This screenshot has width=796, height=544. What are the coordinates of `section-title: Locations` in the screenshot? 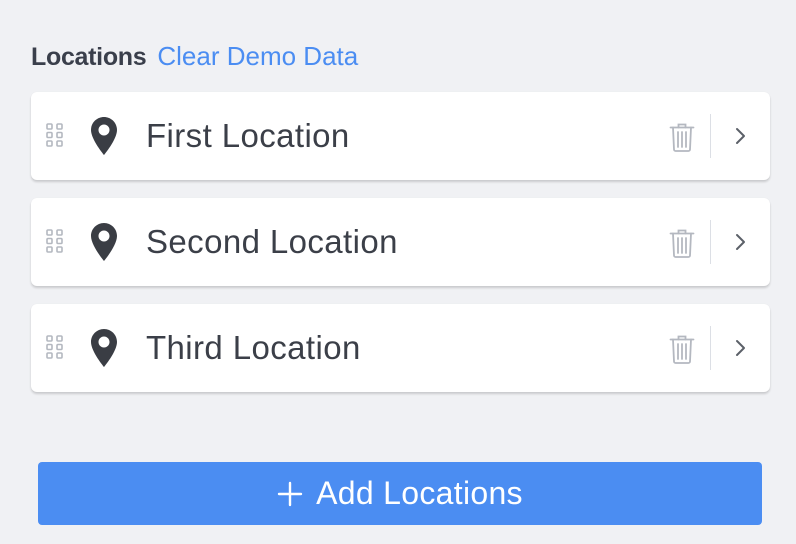 It's located at (89, 57).